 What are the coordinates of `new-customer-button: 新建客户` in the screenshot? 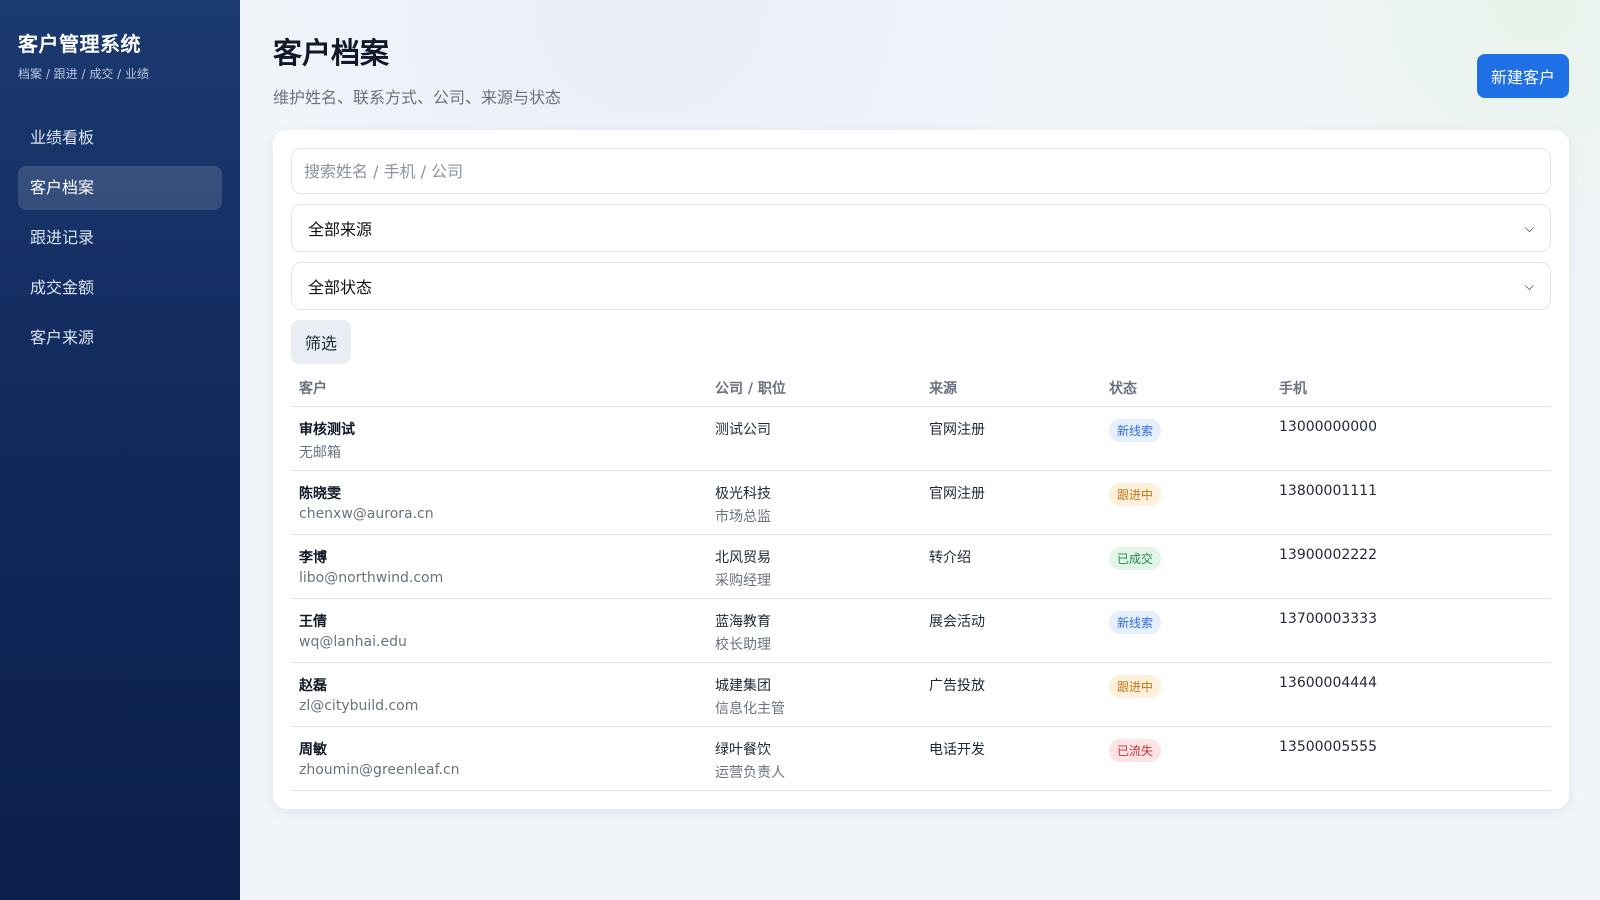 It's located at (1522, 76).